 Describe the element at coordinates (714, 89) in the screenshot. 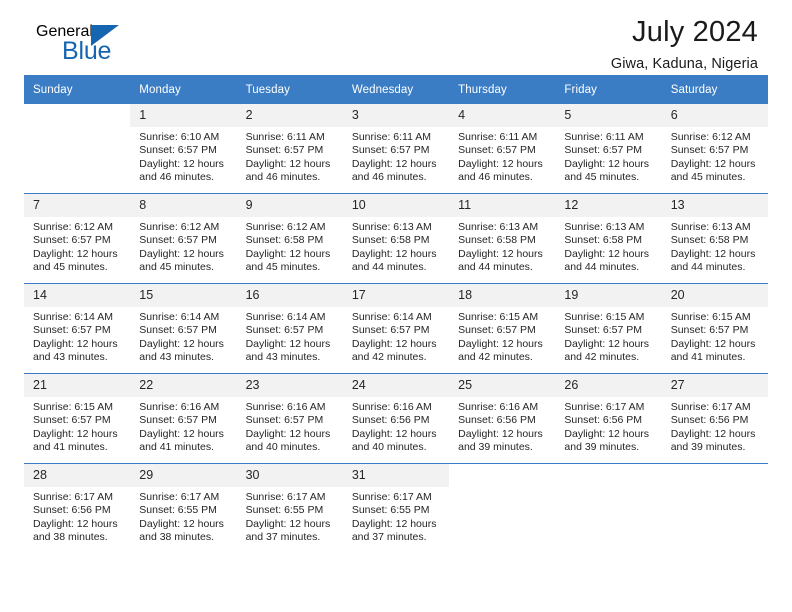

I see `weekday-header-saturday: Saturday` at that location.